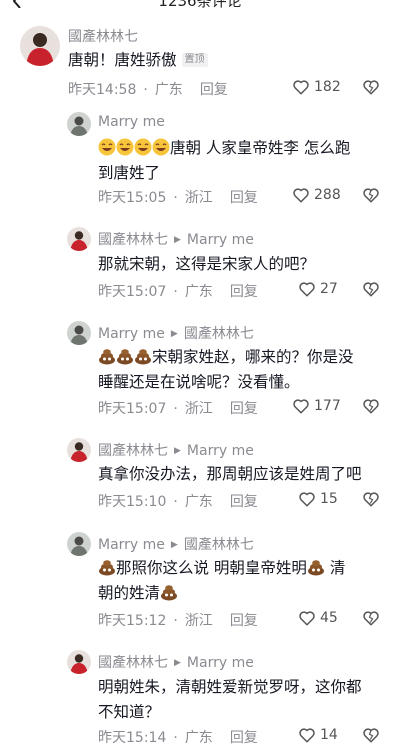 Image resolution: width=400 pixels, height=752 pixels. What do you see at coordinates (318, 289) in the screenshot?
I see `like-button: 27` at bounding box center [318, 289].